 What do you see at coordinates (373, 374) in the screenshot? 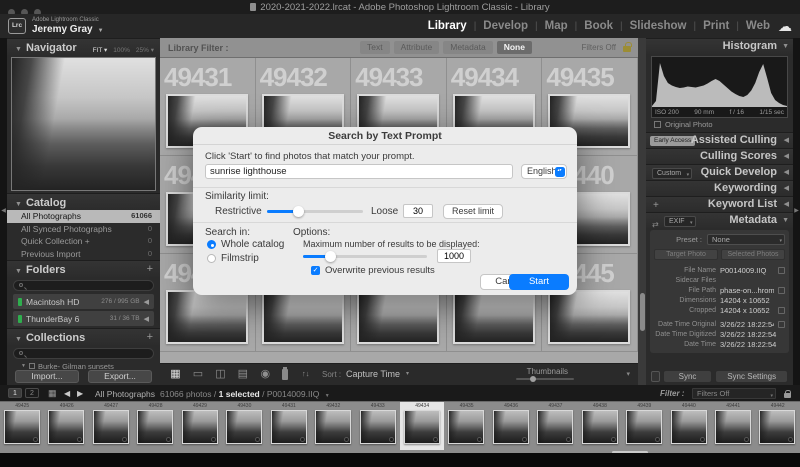
I see `sort-value: Capture Time` at bounding box center [373, 374].